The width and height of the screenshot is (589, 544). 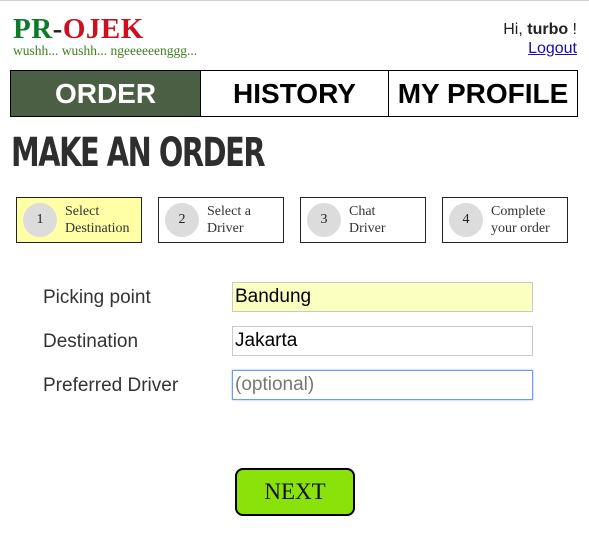 I want to click on picking-point-input, so click(x=382, y=297).